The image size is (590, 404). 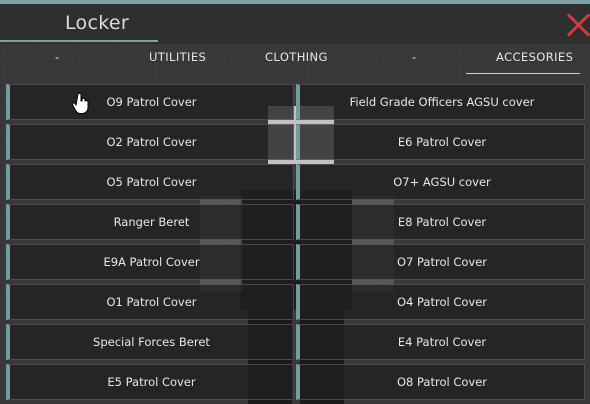 I want to click on tab-bar: - UTILITIES CLOTHING - ACCESORIES, so click(x=295, y=59).